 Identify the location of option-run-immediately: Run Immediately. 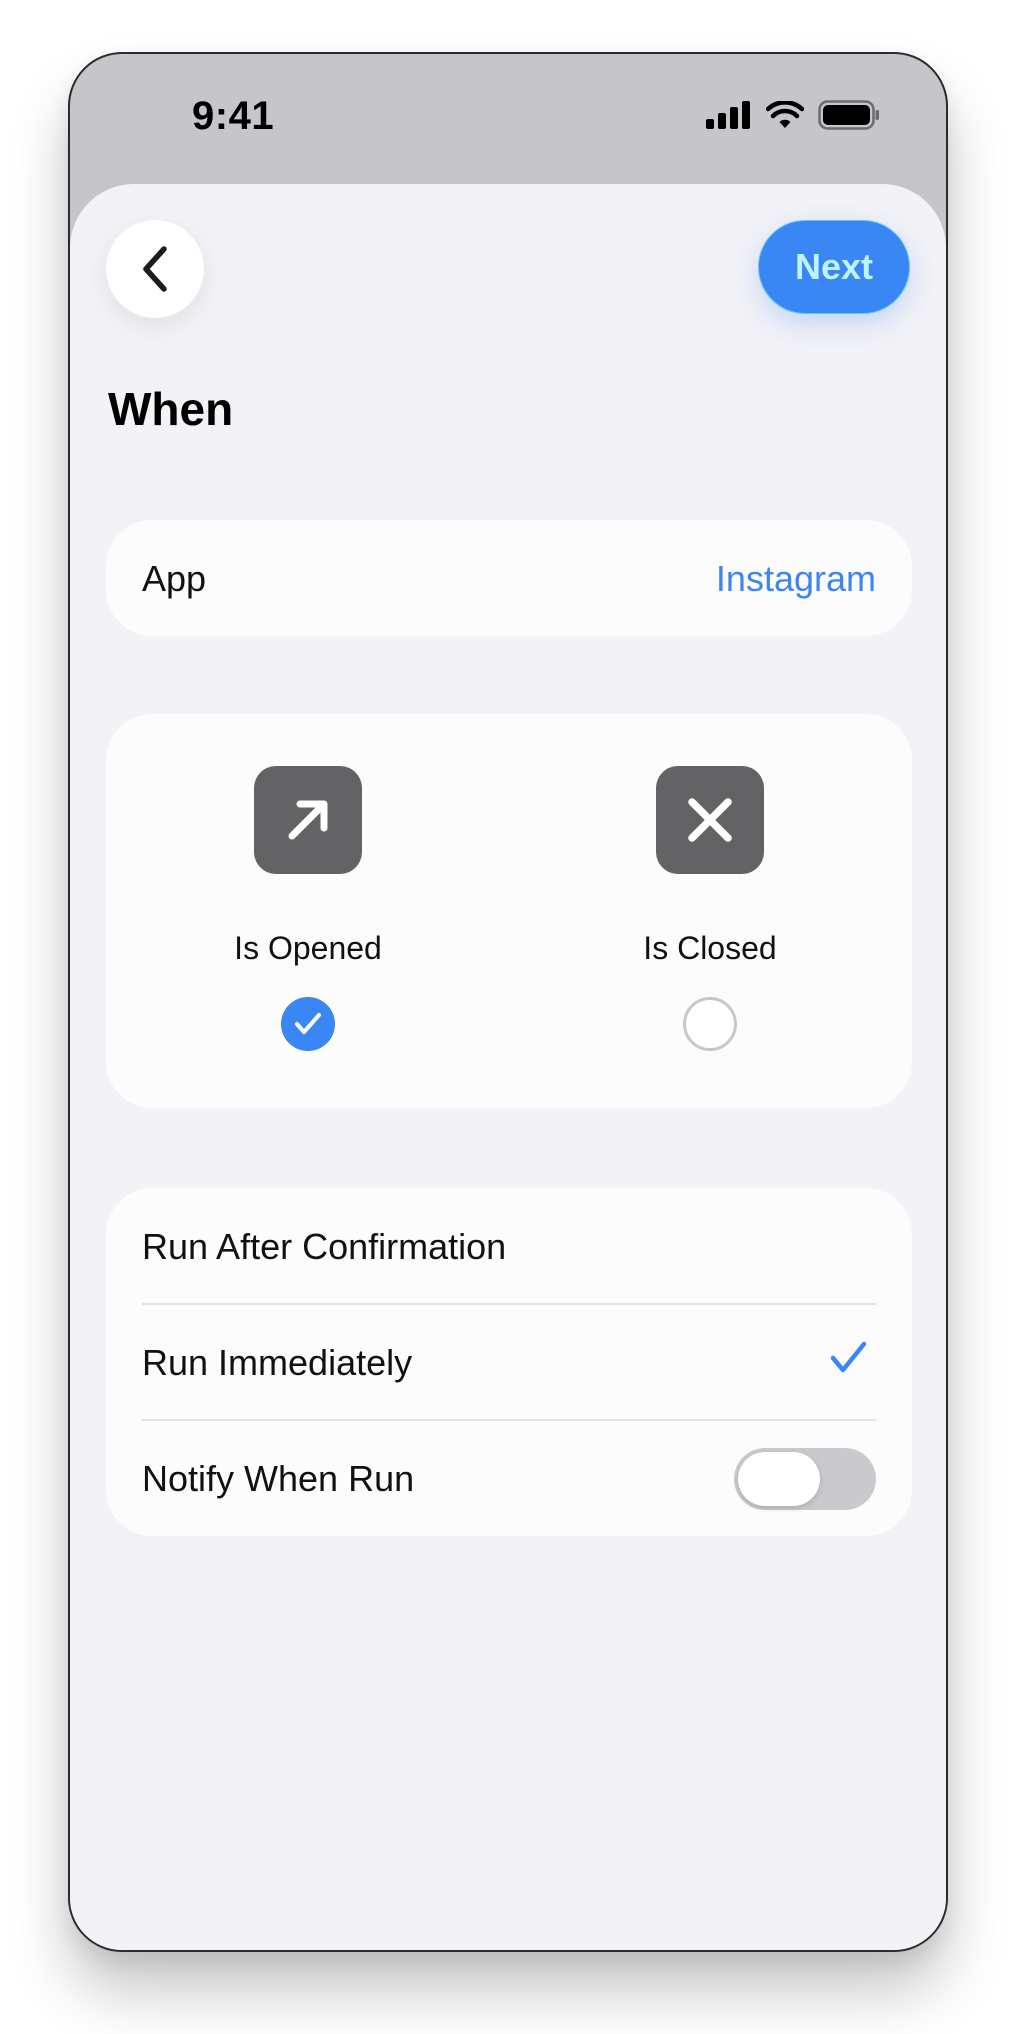
(509, 1362).